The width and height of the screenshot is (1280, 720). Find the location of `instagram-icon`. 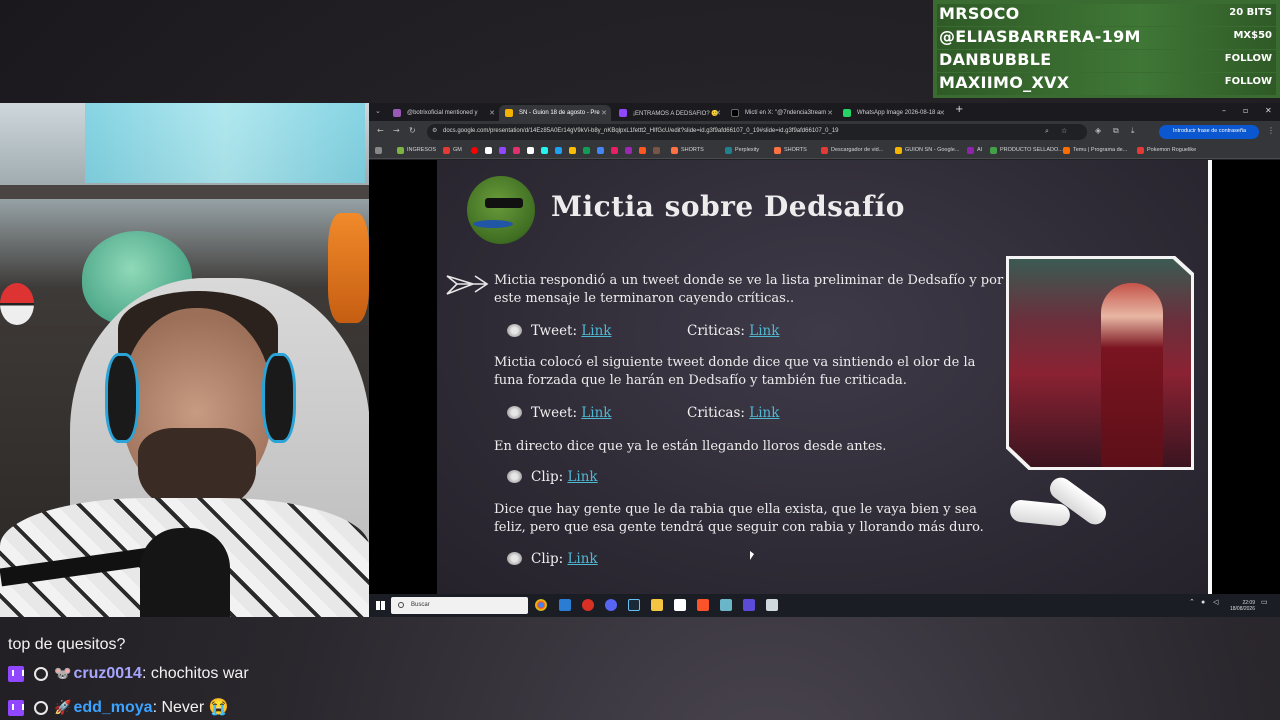

instagram-icon is located at coordinates (516, 150).